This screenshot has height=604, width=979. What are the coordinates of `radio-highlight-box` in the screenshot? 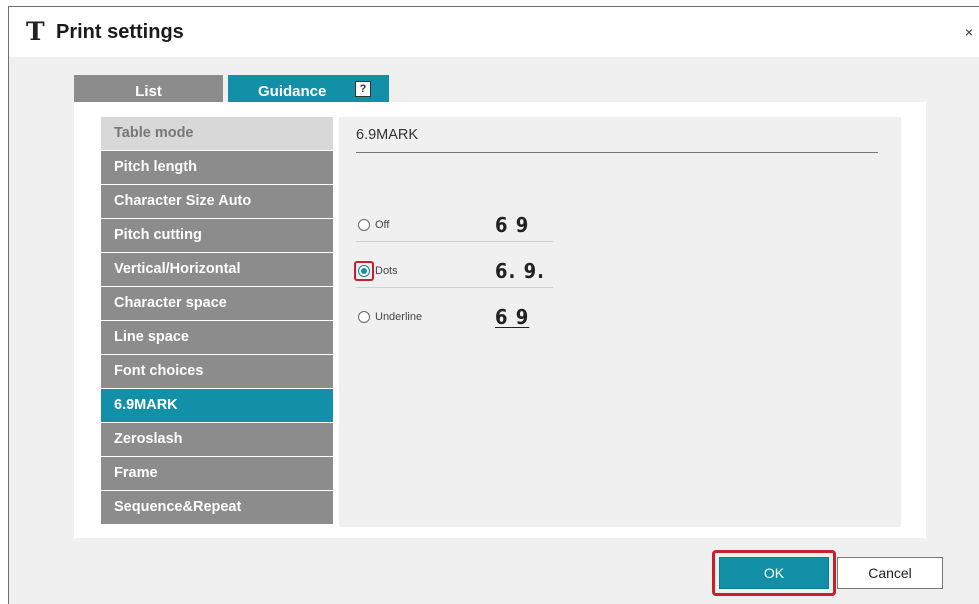 It's located at (364, 271).